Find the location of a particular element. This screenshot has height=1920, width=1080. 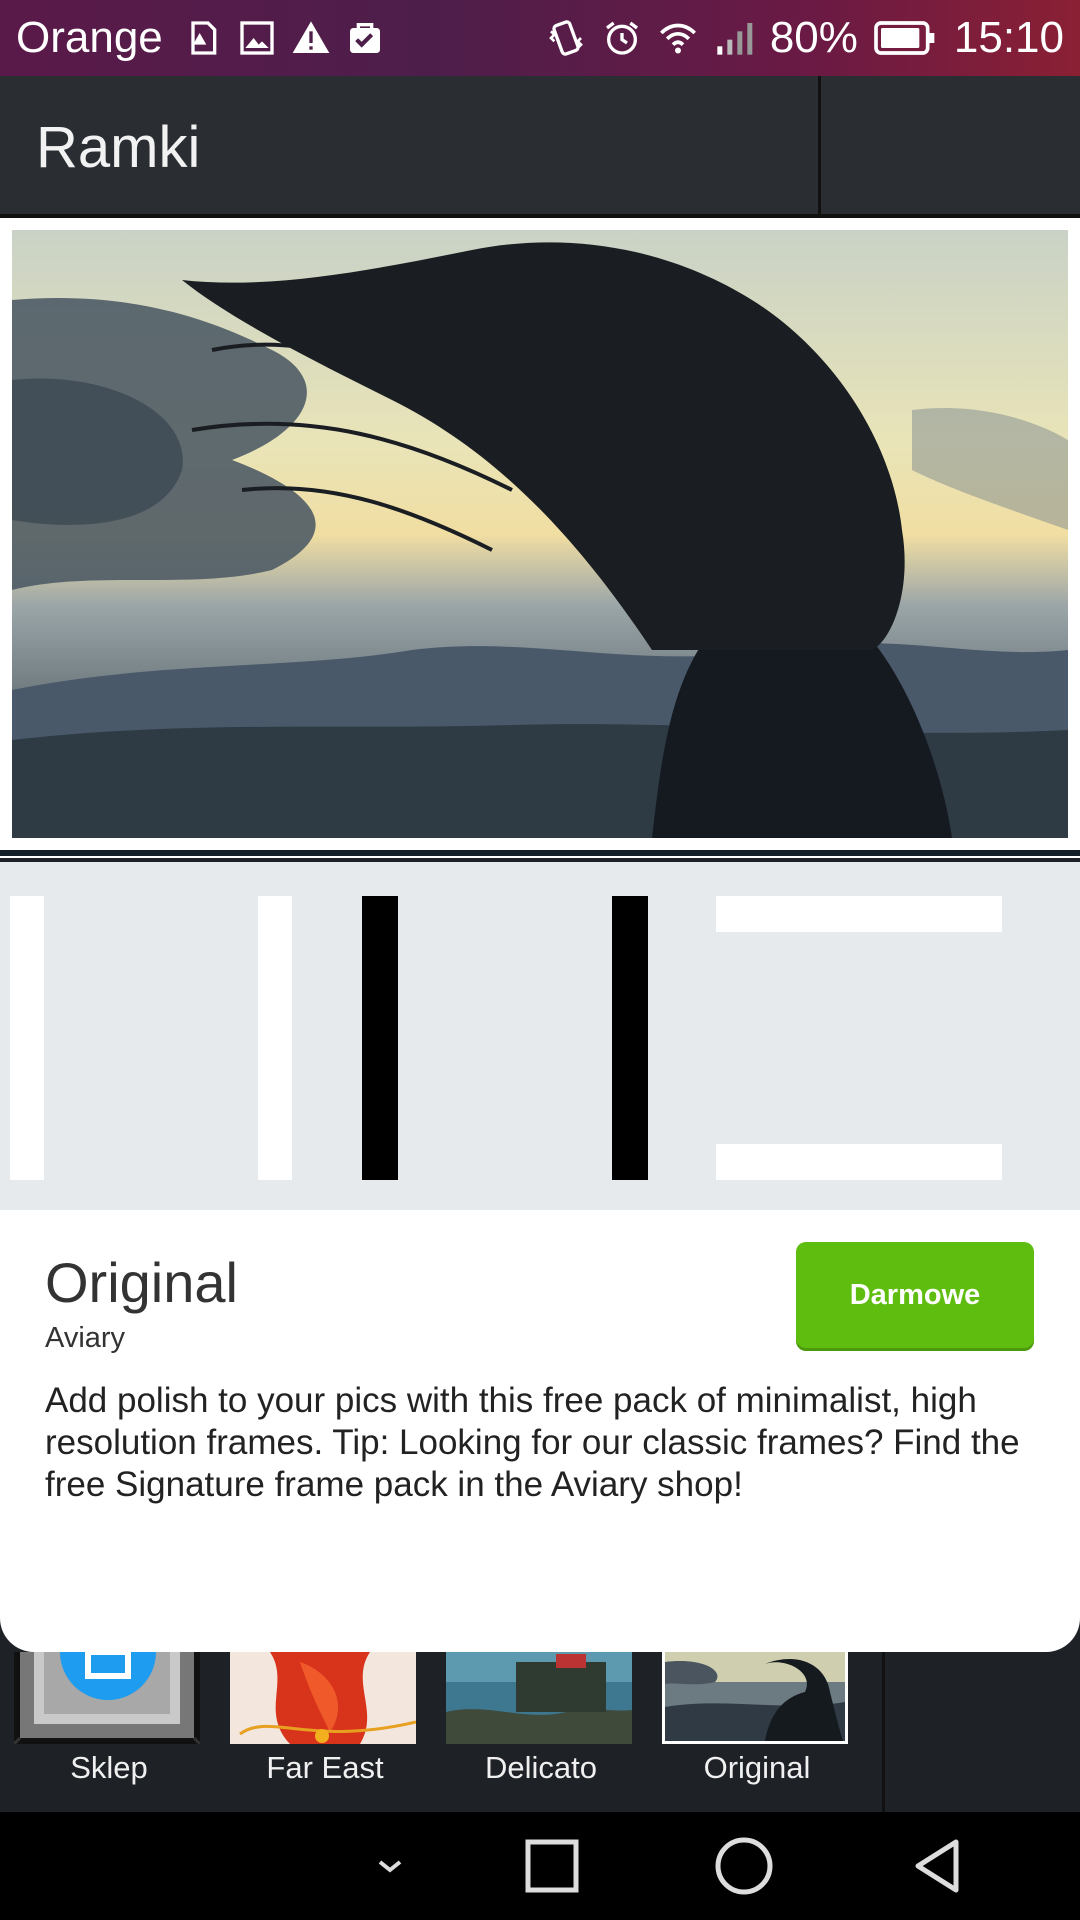

frame-sample-black-left is located at coordinates (380, 1038).